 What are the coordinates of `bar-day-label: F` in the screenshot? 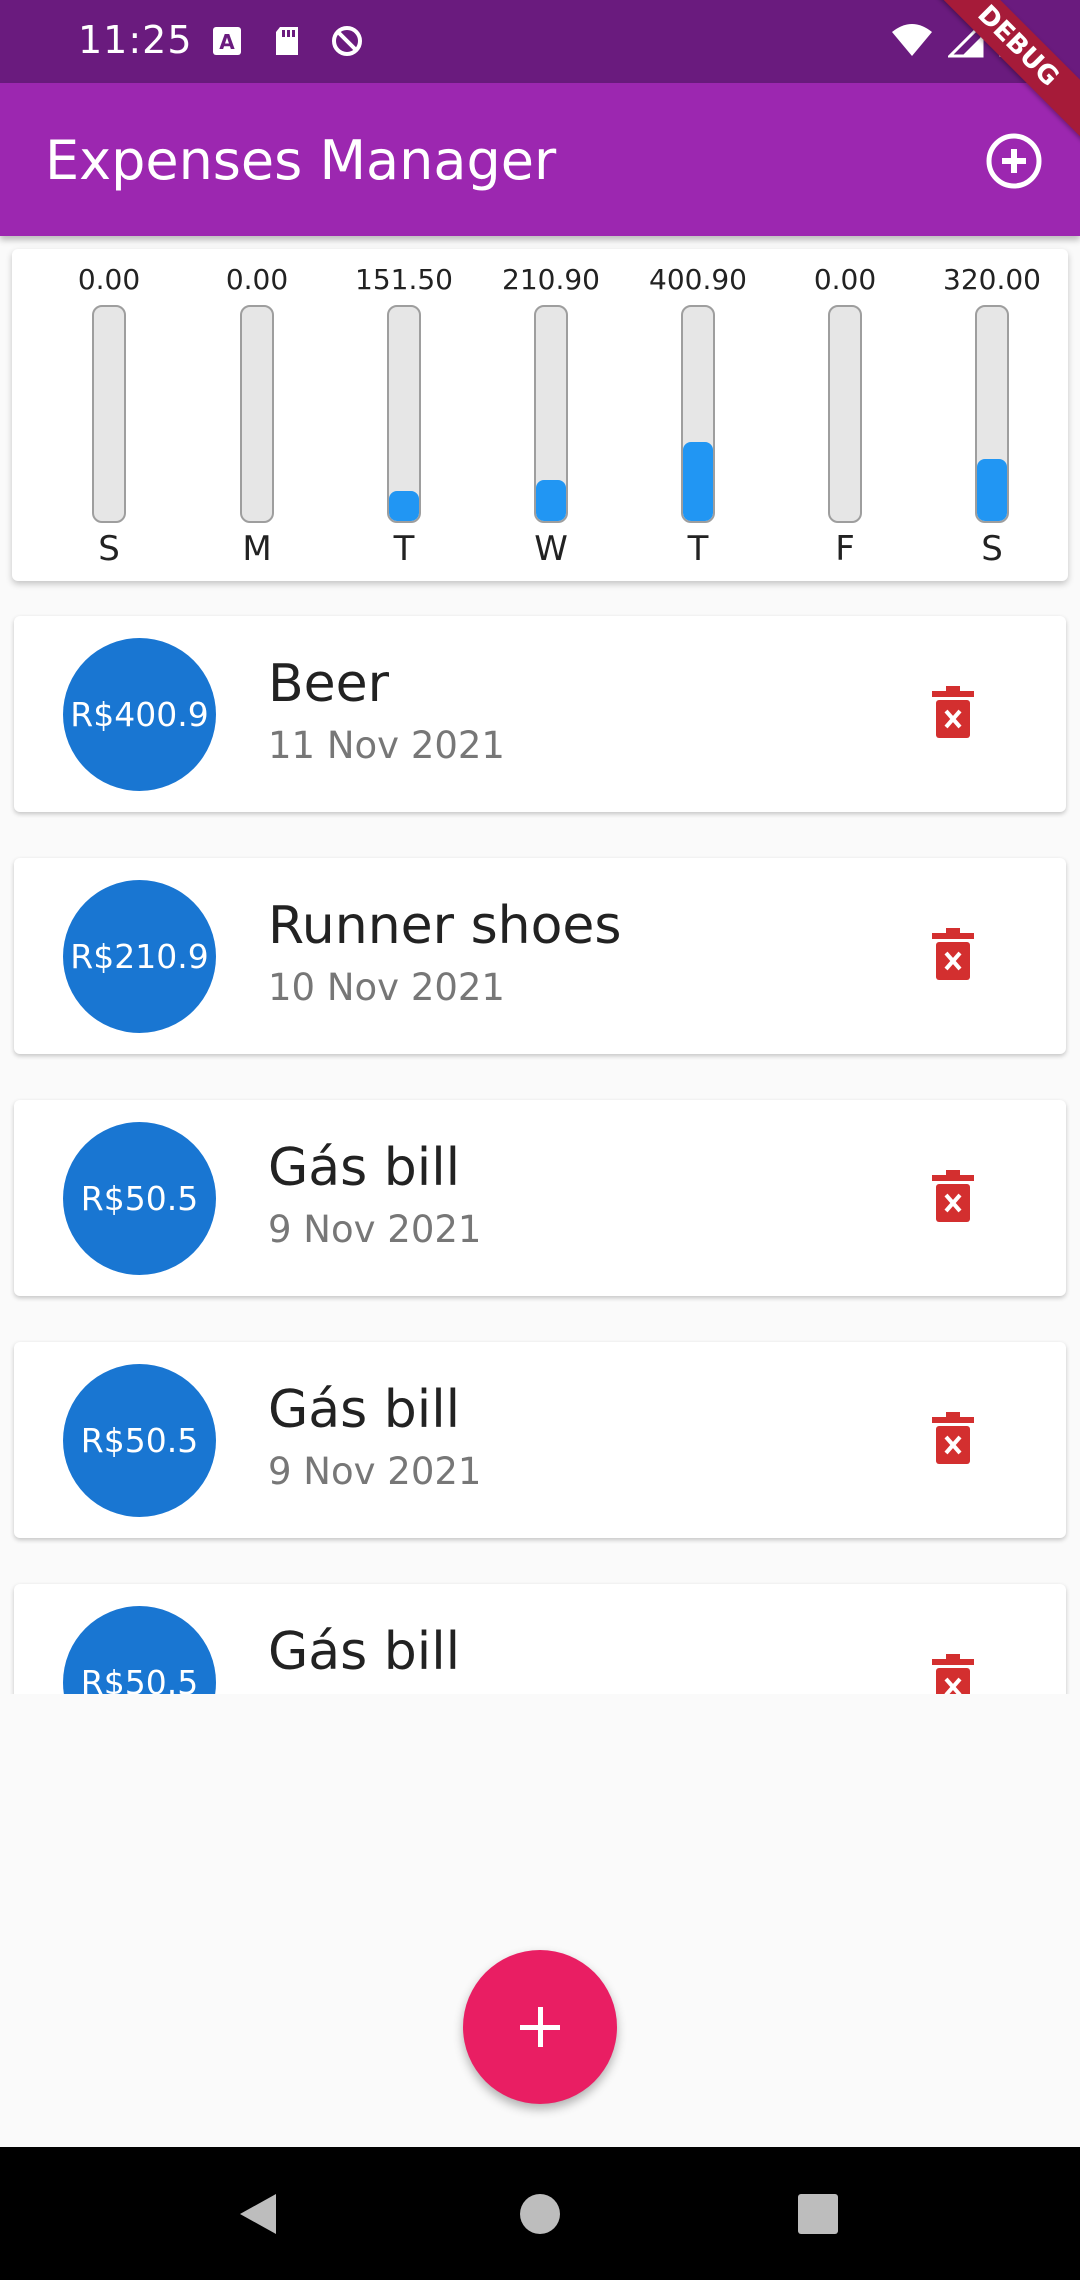 It's located at (845, 549).